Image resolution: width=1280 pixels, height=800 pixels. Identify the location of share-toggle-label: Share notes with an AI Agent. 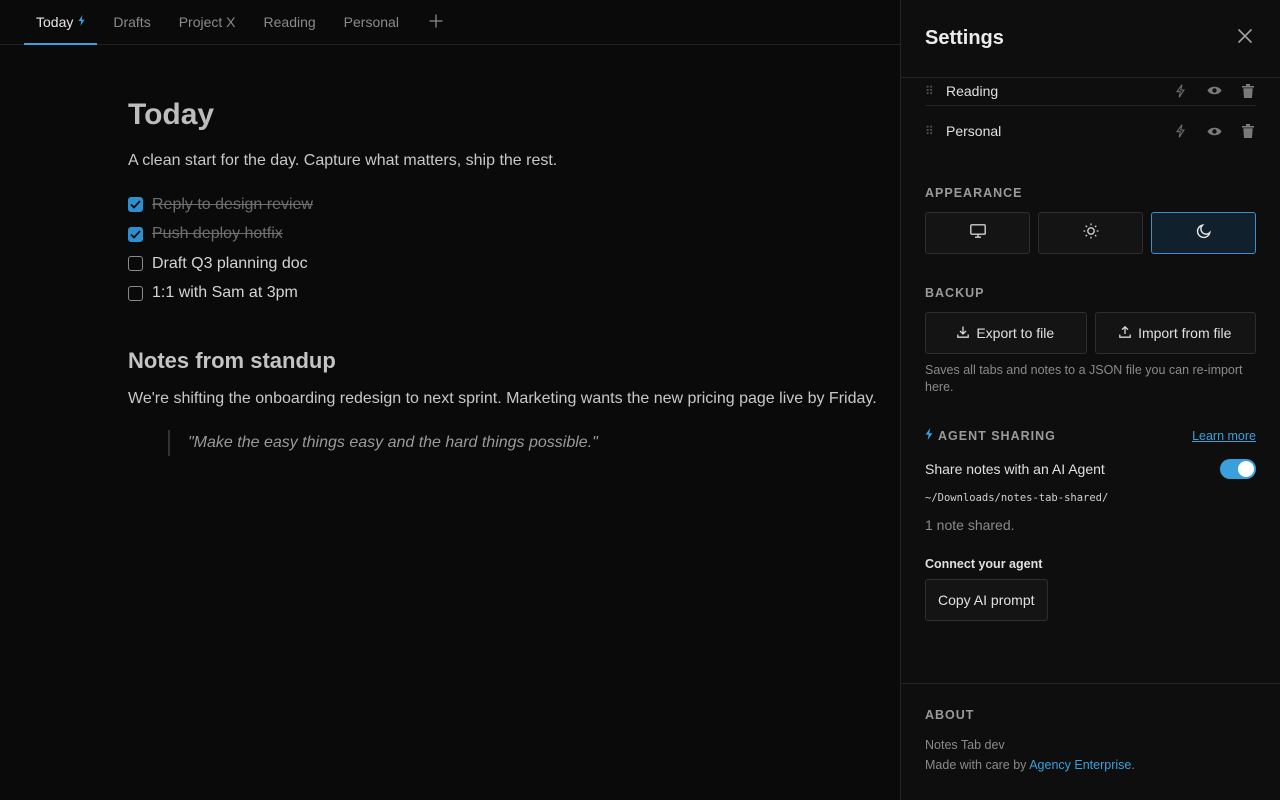
(1015, 469).